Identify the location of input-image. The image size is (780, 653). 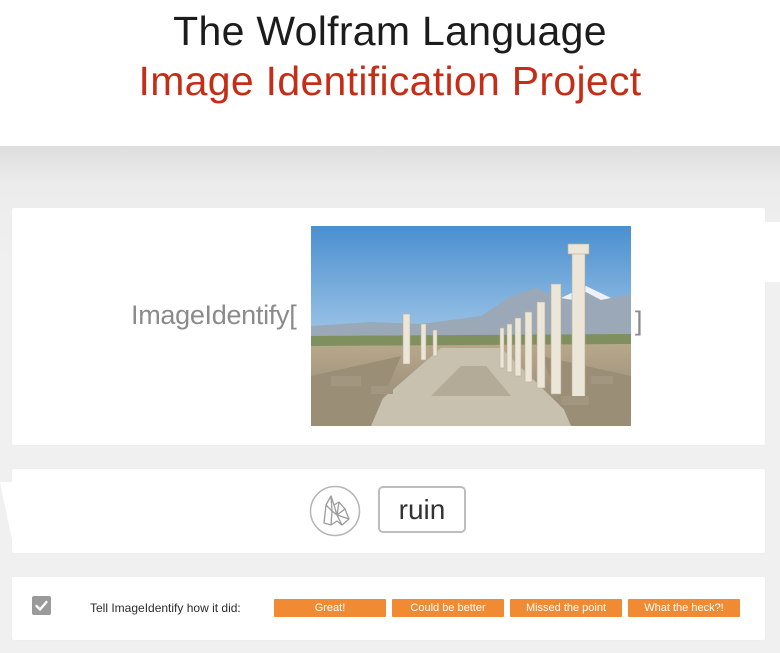
(471, 326).